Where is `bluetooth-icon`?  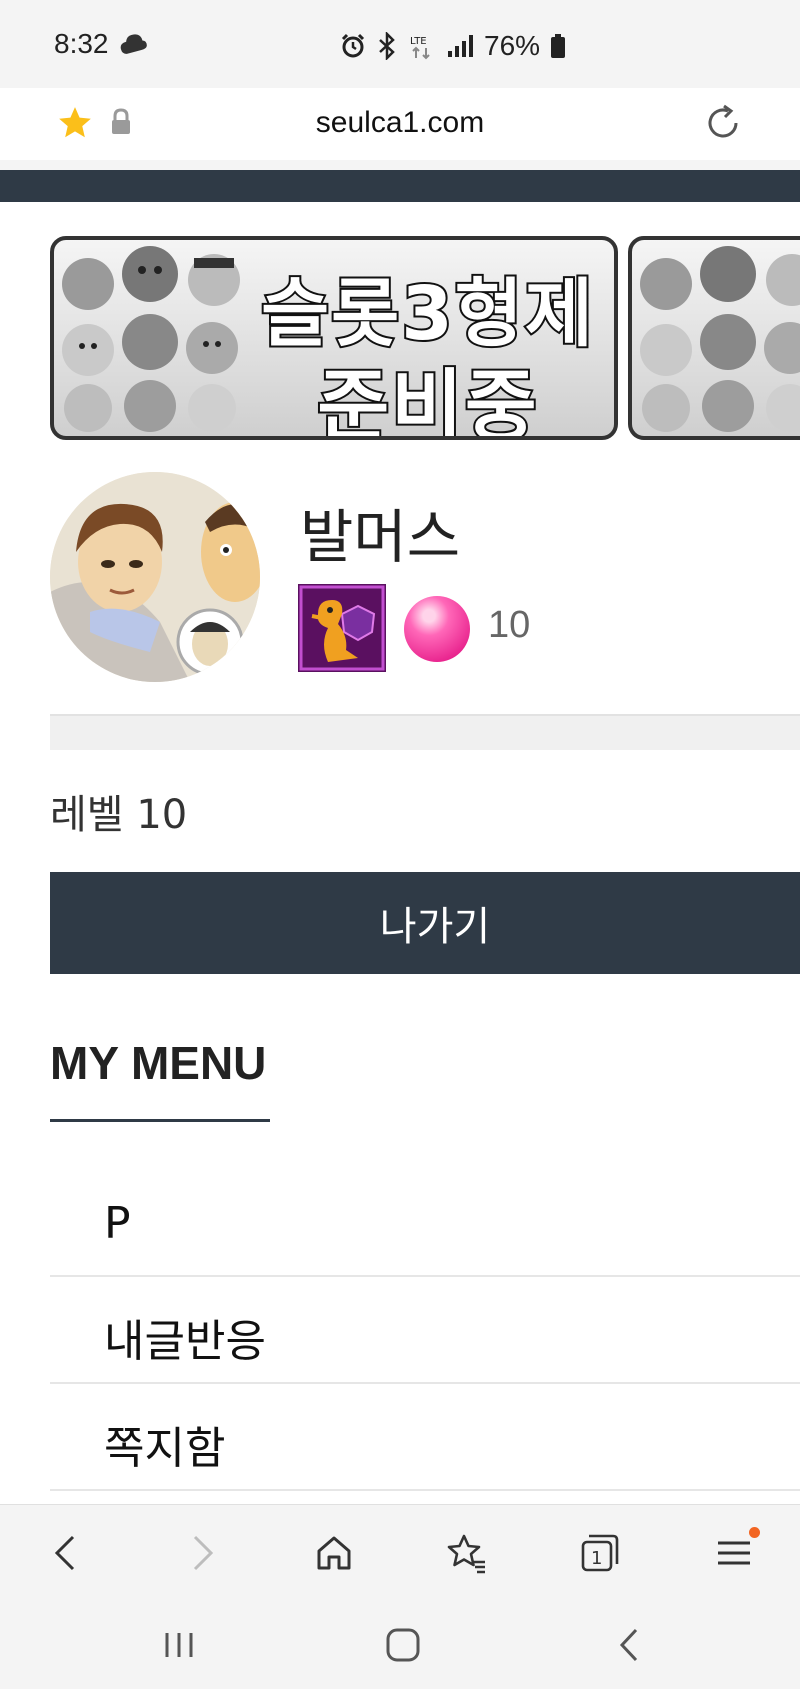 bluetooth-icon is located at coordinates (387, 46).